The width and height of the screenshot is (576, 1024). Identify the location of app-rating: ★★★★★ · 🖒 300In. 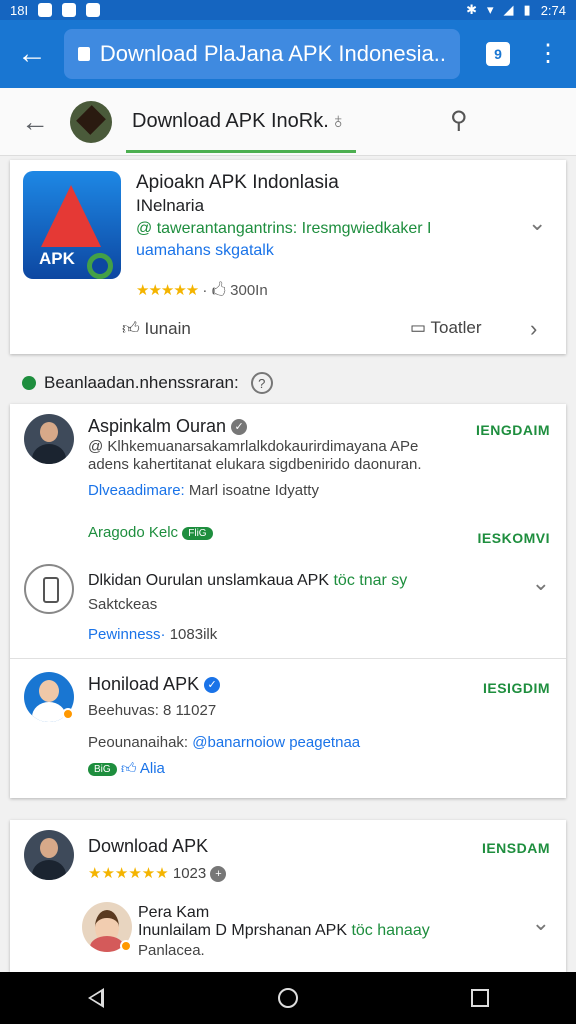
(202, 292).